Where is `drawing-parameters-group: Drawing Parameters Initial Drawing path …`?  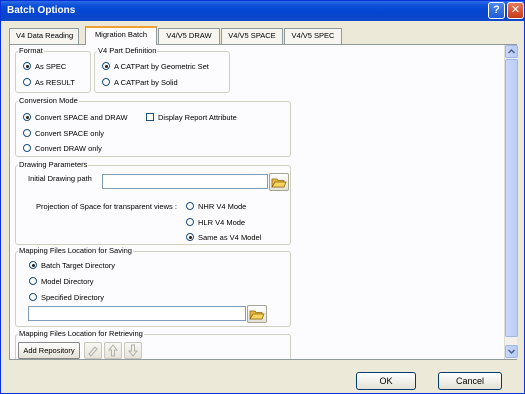
drawing-parameters-group: Drawing Parameters Initial Drawing path … is located at coordinates (153, 202).